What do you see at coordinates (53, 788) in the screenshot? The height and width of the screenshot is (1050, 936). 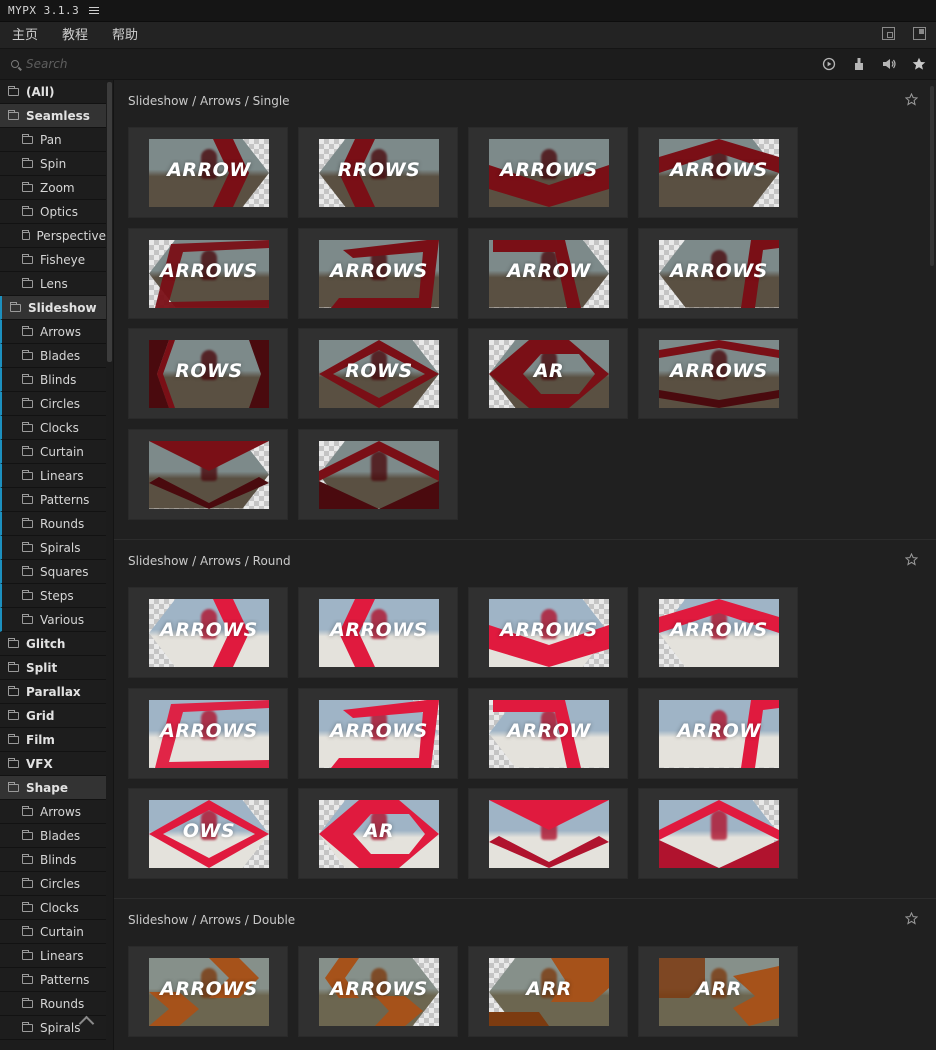 I see `sidebar-item-shape: Shape` at bounding box center [53, 788].